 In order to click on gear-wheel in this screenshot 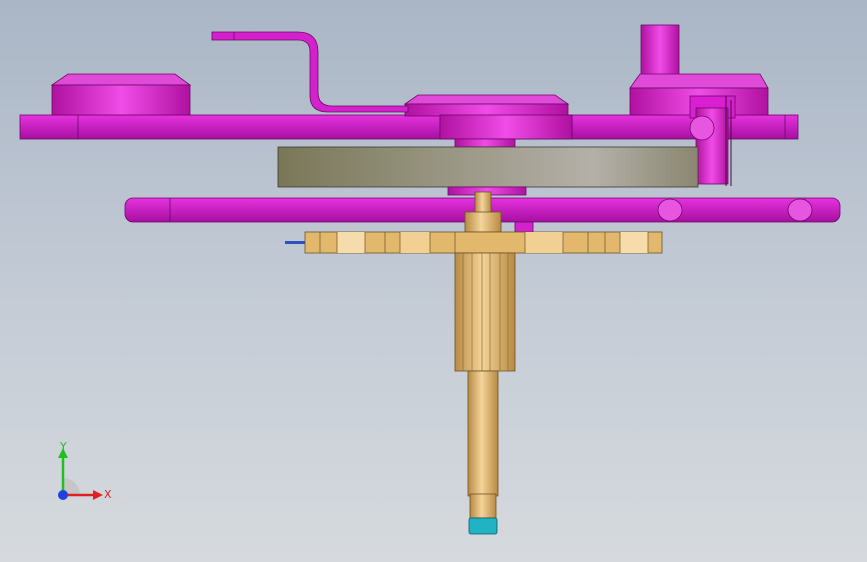, I will do `click(474, 242)`.